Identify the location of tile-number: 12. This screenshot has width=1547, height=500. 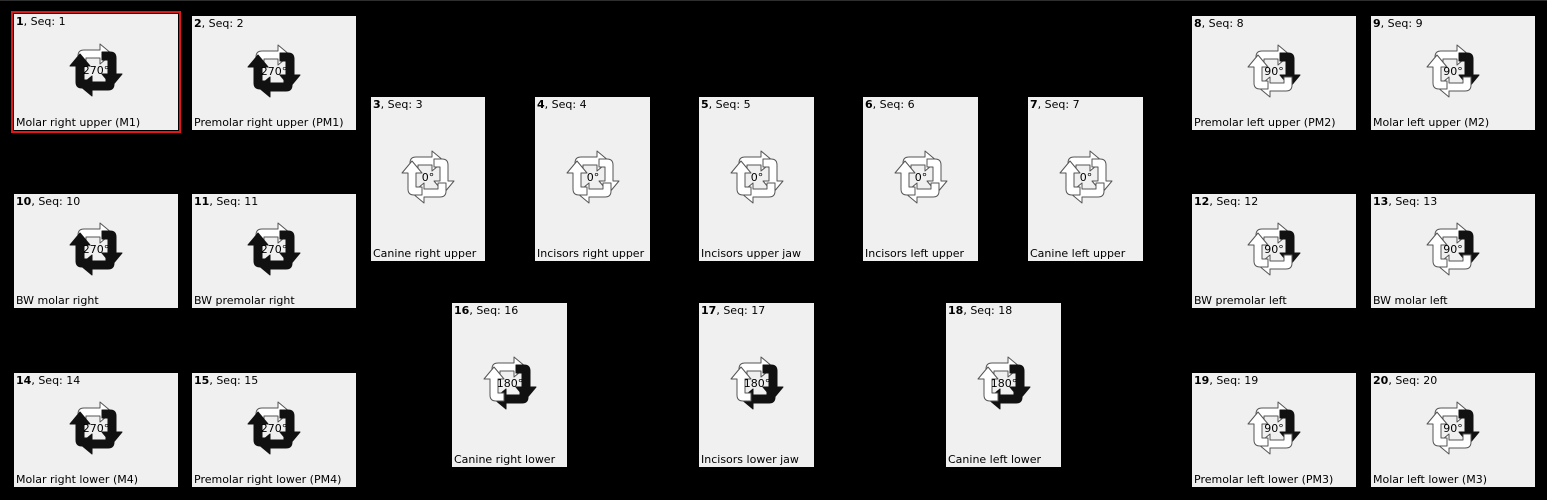
(1202, 201).